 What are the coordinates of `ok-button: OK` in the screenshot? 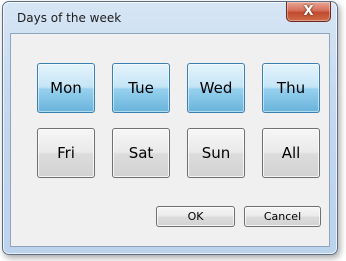 It's located at (195, 216).